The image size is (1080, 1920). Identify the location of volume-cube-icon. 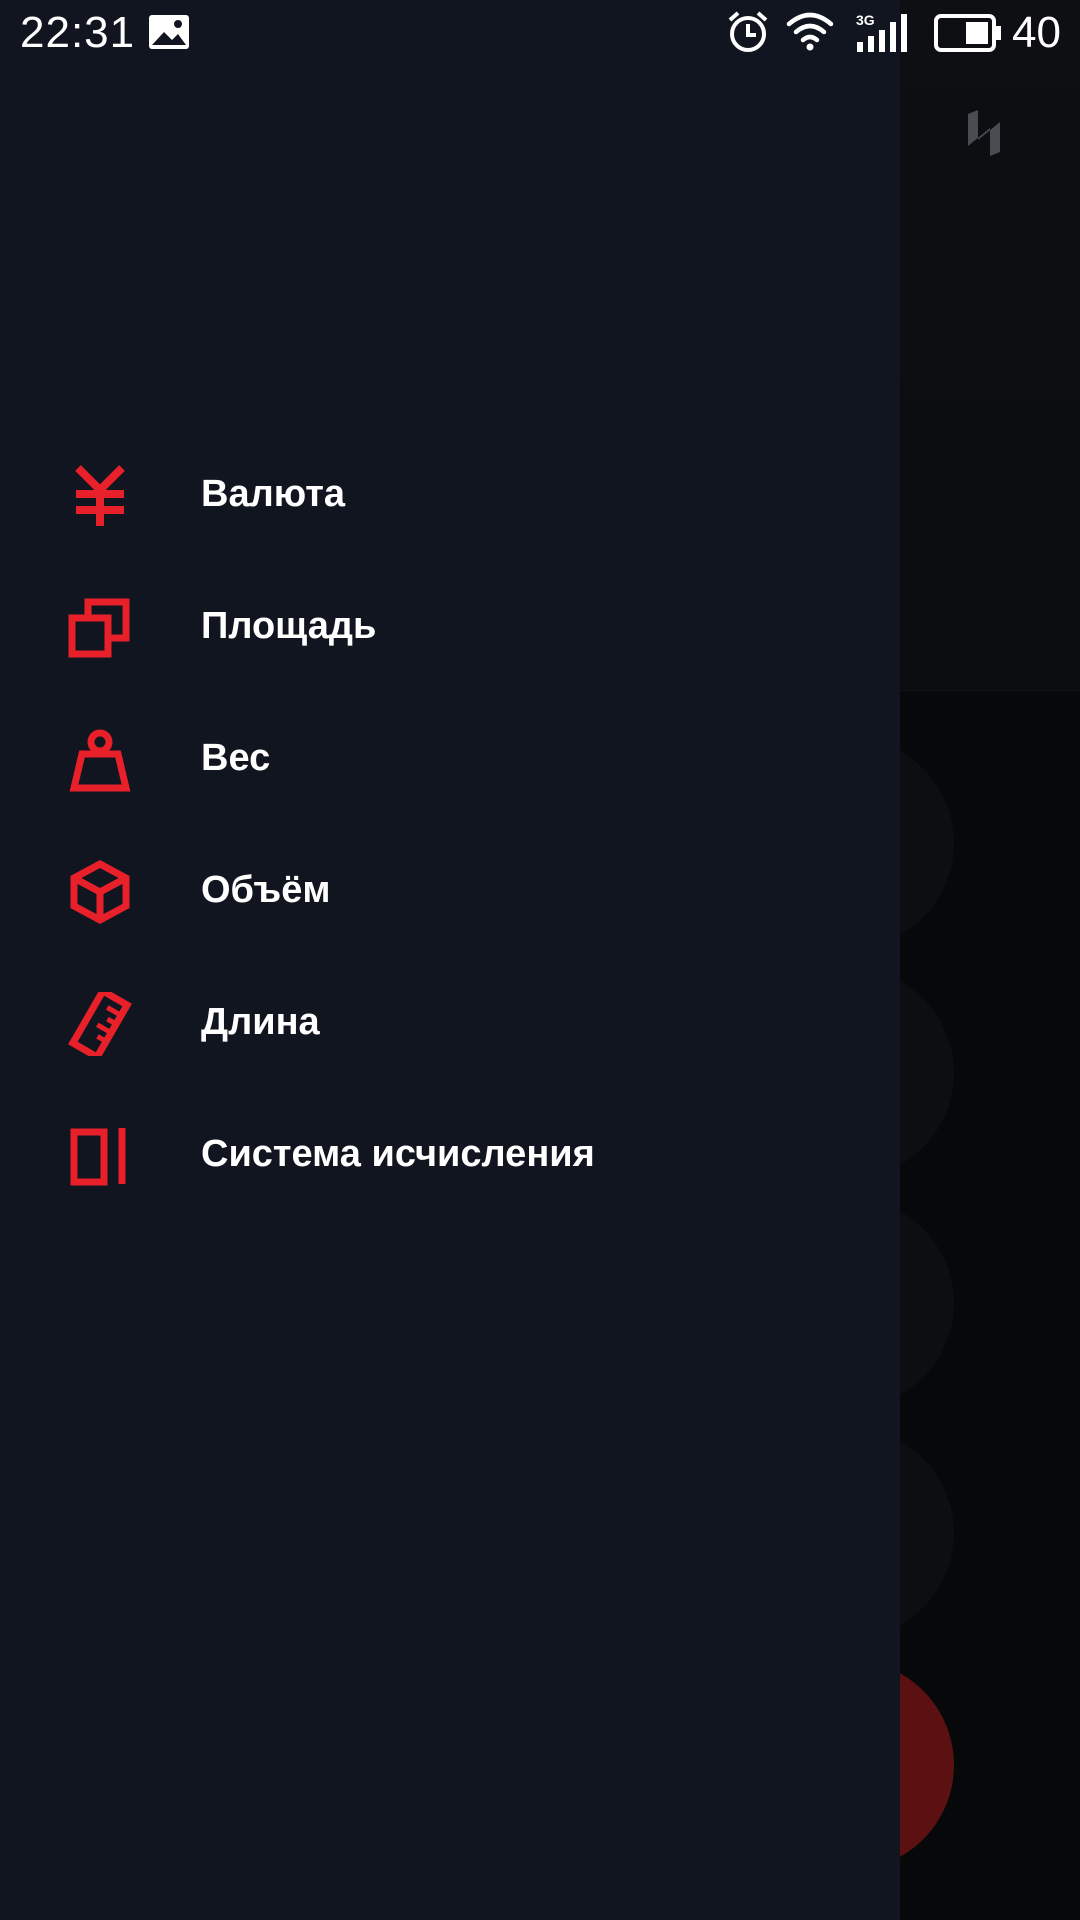
(100, 892).